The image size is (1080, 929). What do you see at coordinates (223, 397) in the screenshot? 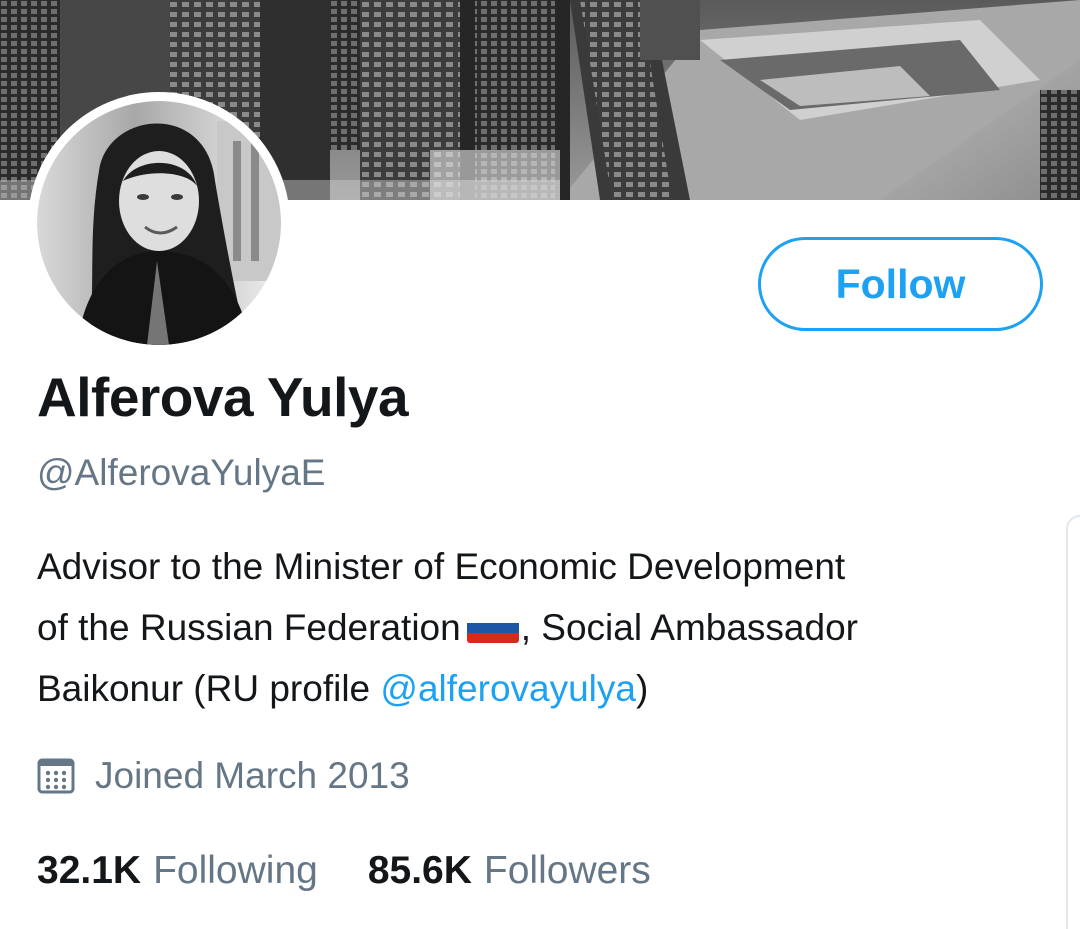
I see `display-name: Alferova Yulya` at bounding box center [223, 397].